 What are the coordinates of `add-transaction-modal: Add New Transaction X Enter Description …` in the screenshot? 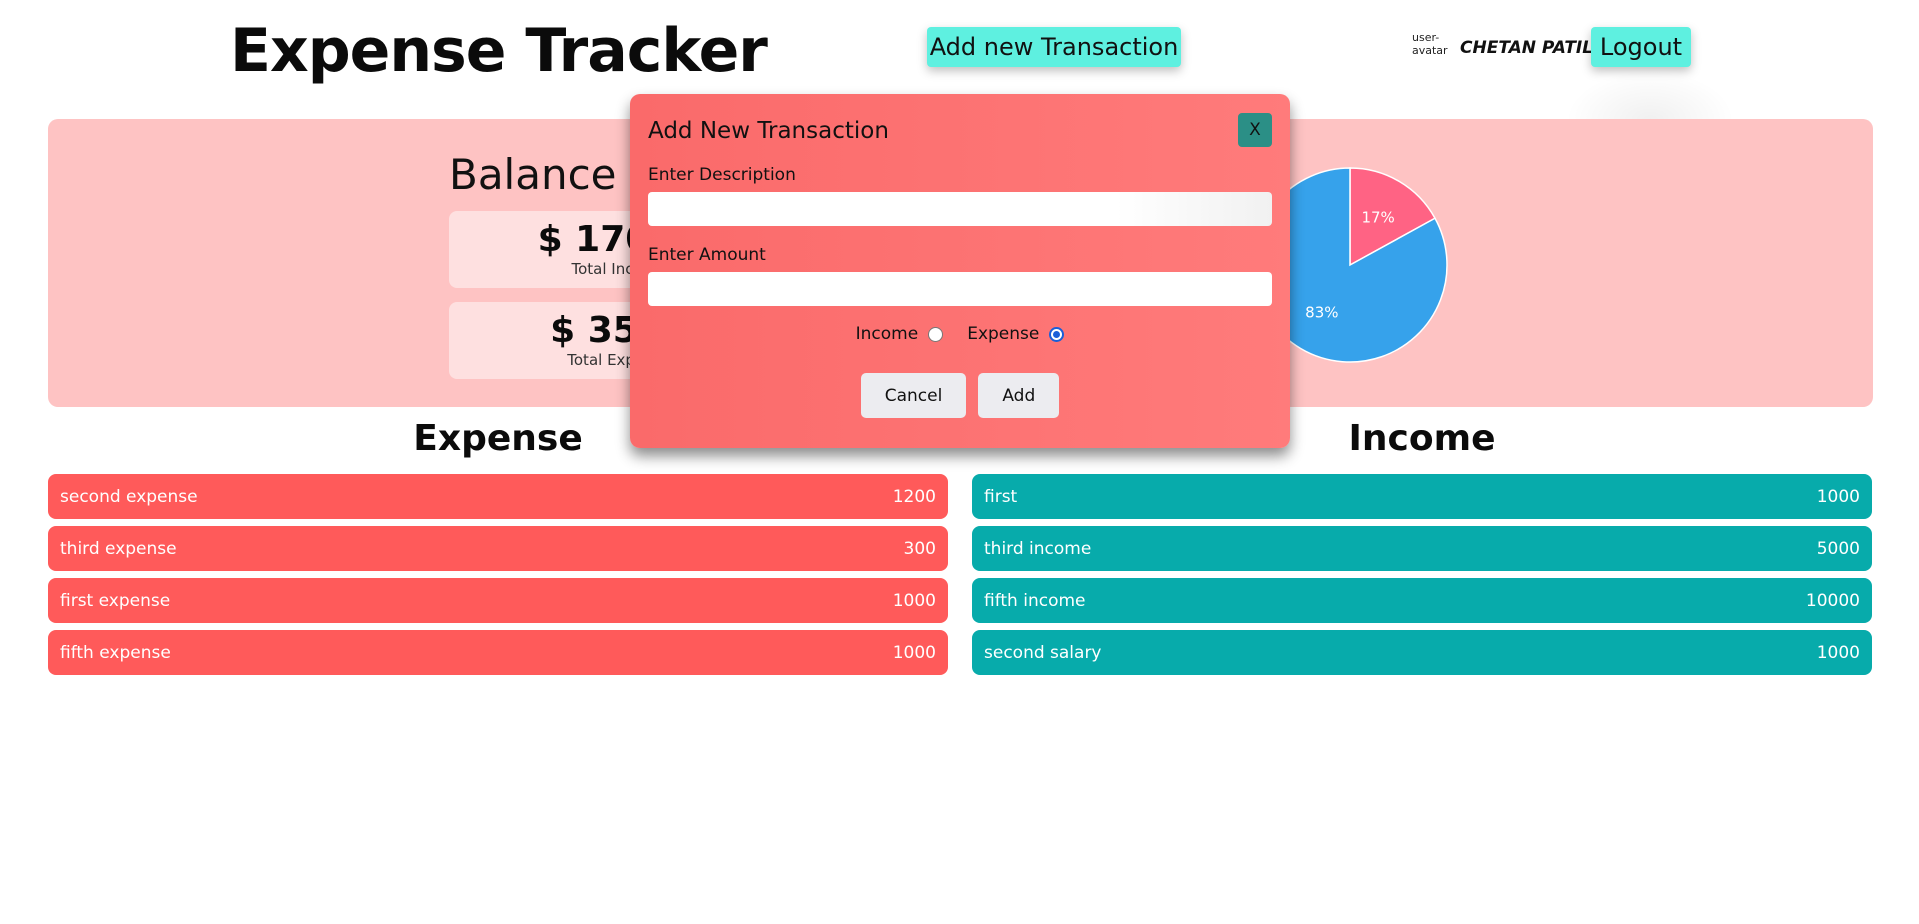 It's located at (960, 271).